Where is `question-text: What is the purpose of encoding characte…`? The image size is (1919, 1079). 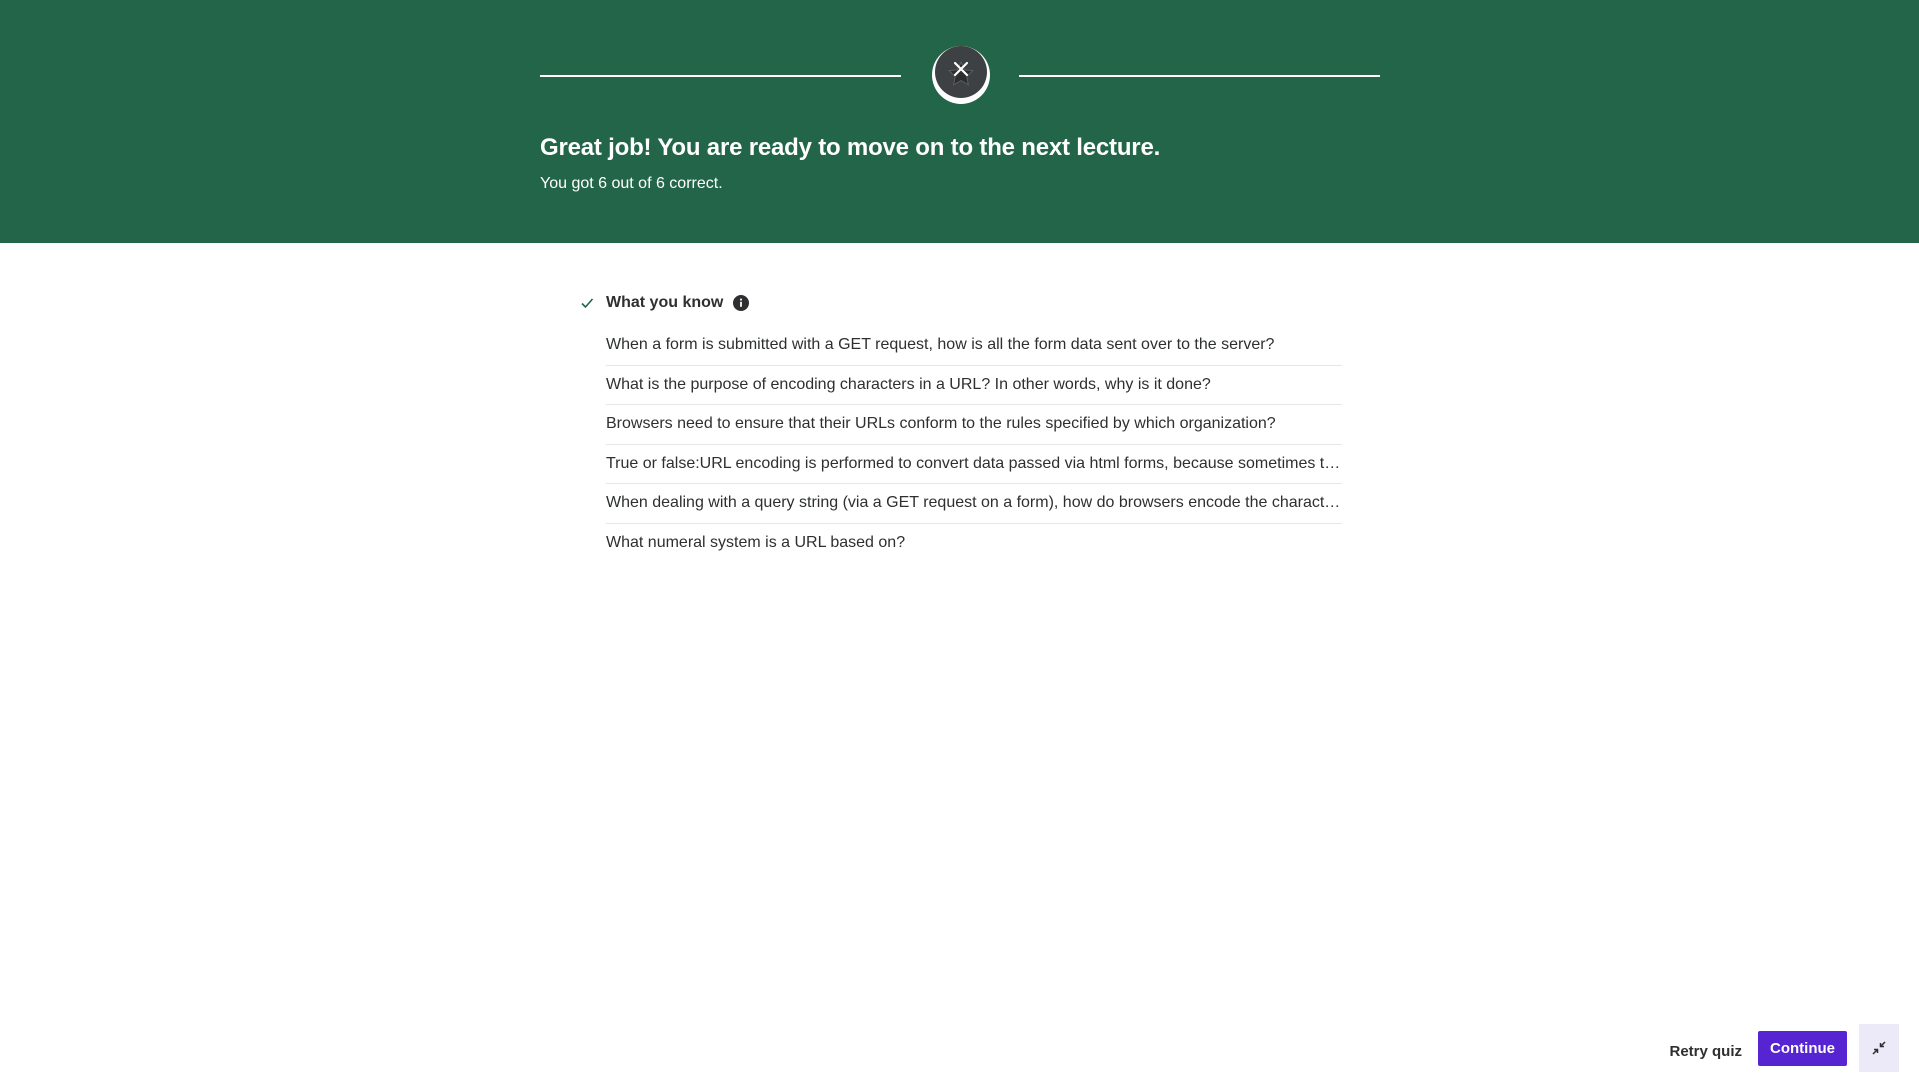 question-text: What is the purpose of encoding characte… is located at coordinates (908, 384).